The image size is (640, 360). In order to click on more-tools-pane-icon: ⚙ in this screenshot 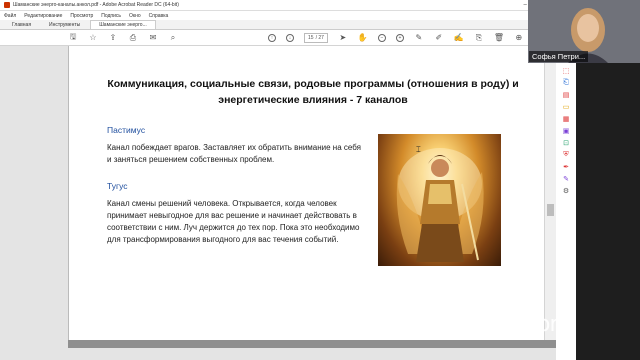, I will do `click(566, 190)`.